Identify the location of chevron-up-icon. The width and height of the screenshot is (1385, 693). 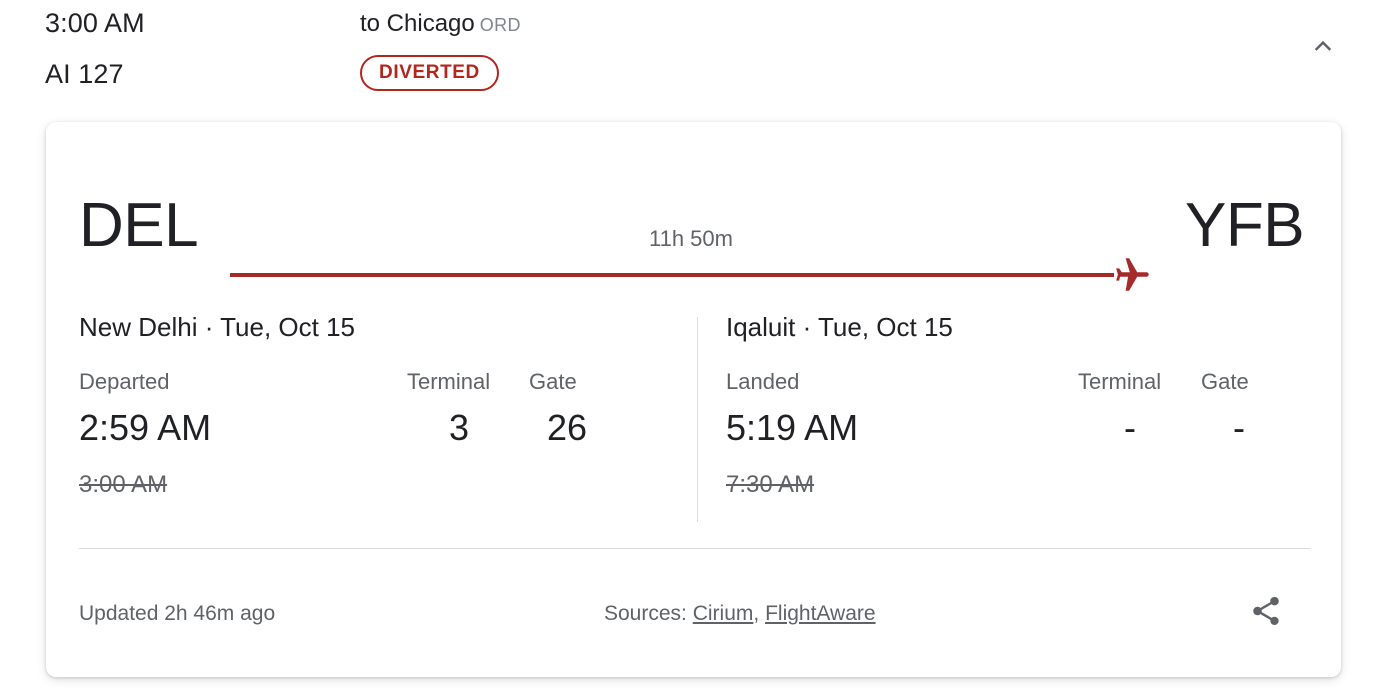
(1323, 48).